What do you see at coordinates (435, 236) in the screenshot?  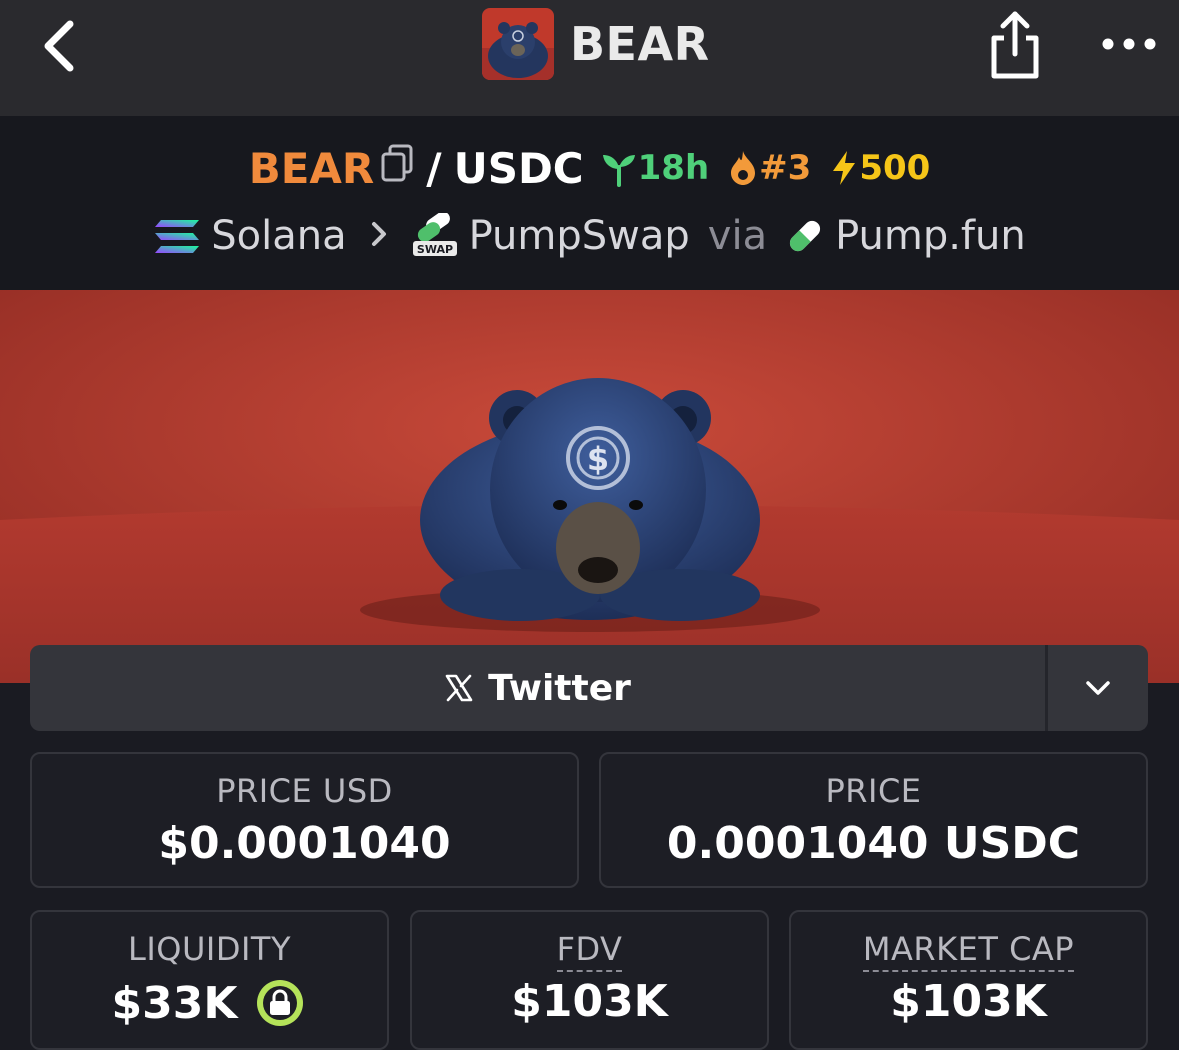 I see `pumpswap-icon: SWAP` at bounding box center [435, 236].